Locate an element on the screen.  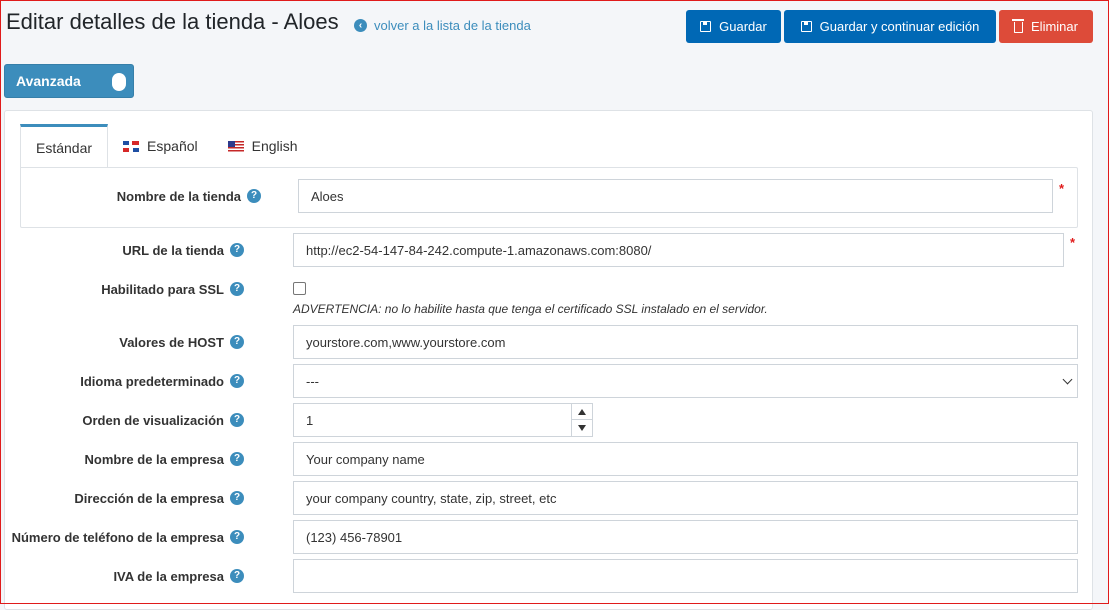
default-language-select: --- is located at coordinates (685, 381).